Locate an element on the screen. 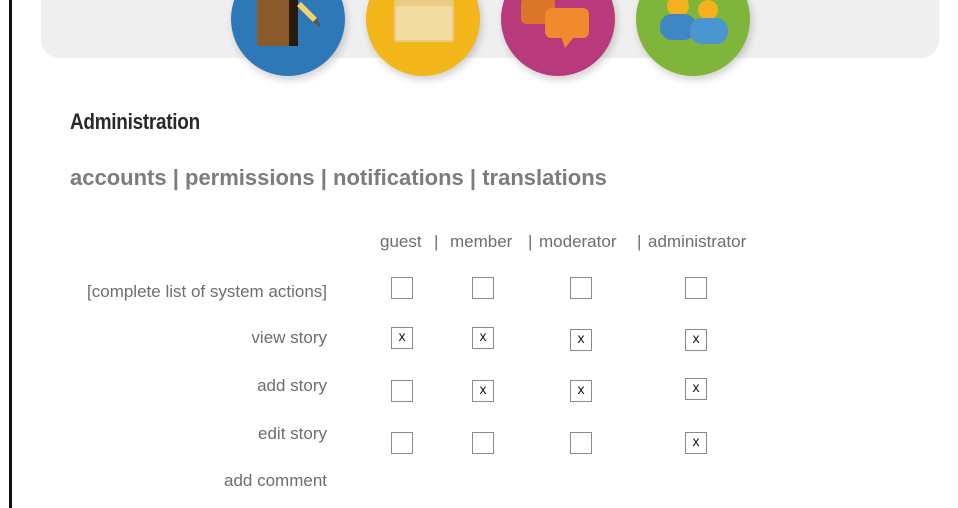  checkbox-all-actions-member is located at coordinates (483, 288).